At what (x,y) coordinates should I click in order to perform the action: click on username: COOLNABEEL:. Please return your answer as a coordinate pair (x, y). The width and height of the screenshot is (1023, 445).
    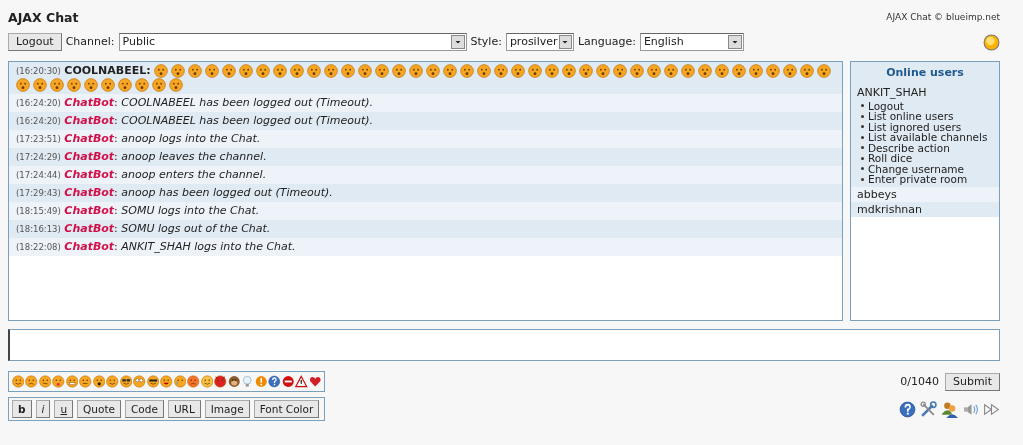
    Looking at the image, I should click on (107, 70).